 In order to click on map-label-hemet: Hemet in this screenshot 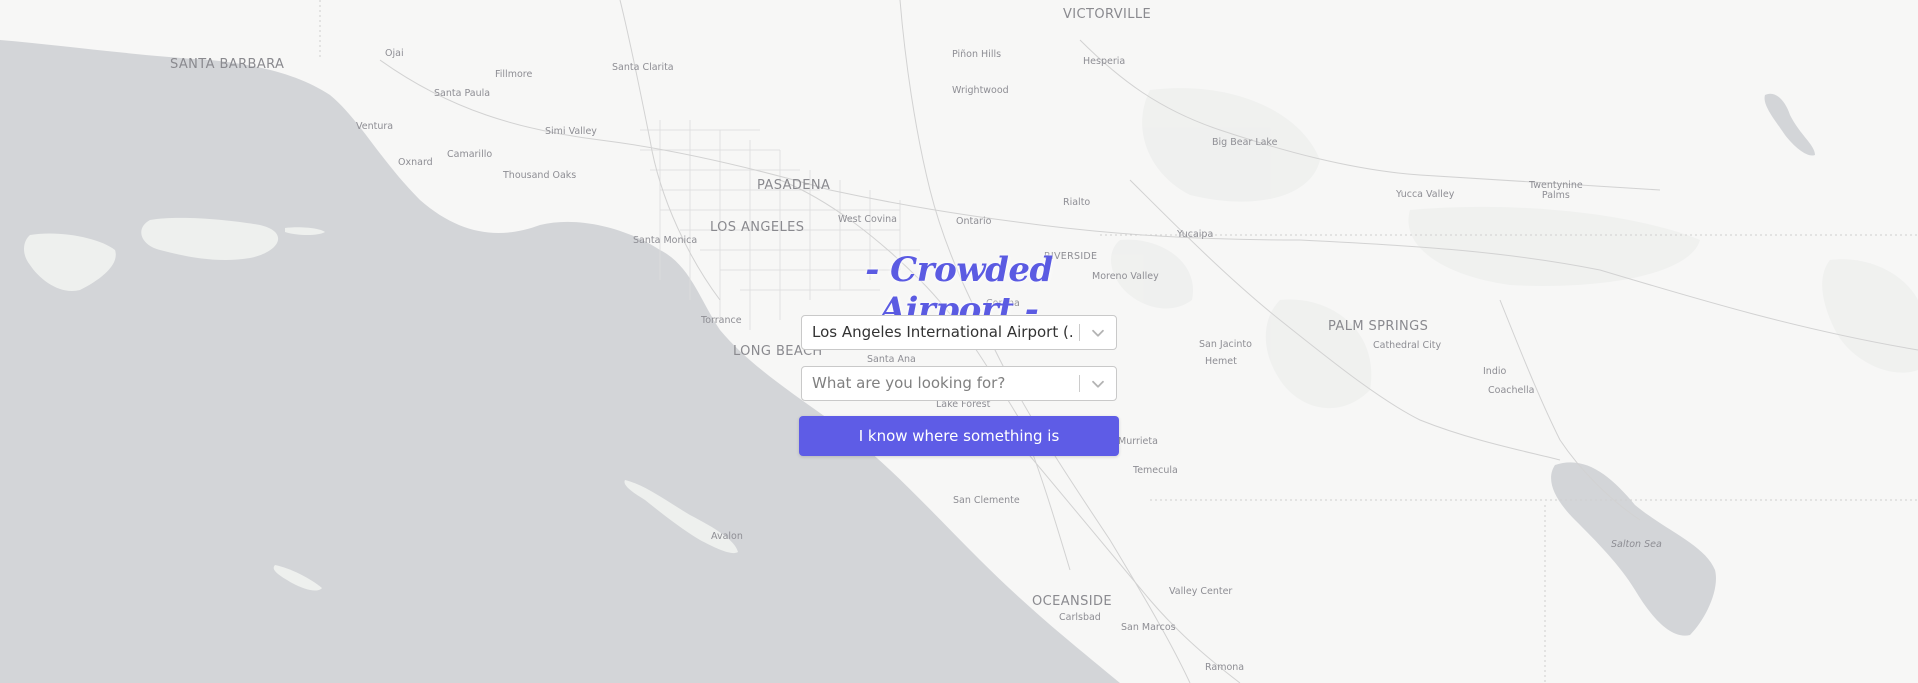, I will do `click(1221, 361)`.